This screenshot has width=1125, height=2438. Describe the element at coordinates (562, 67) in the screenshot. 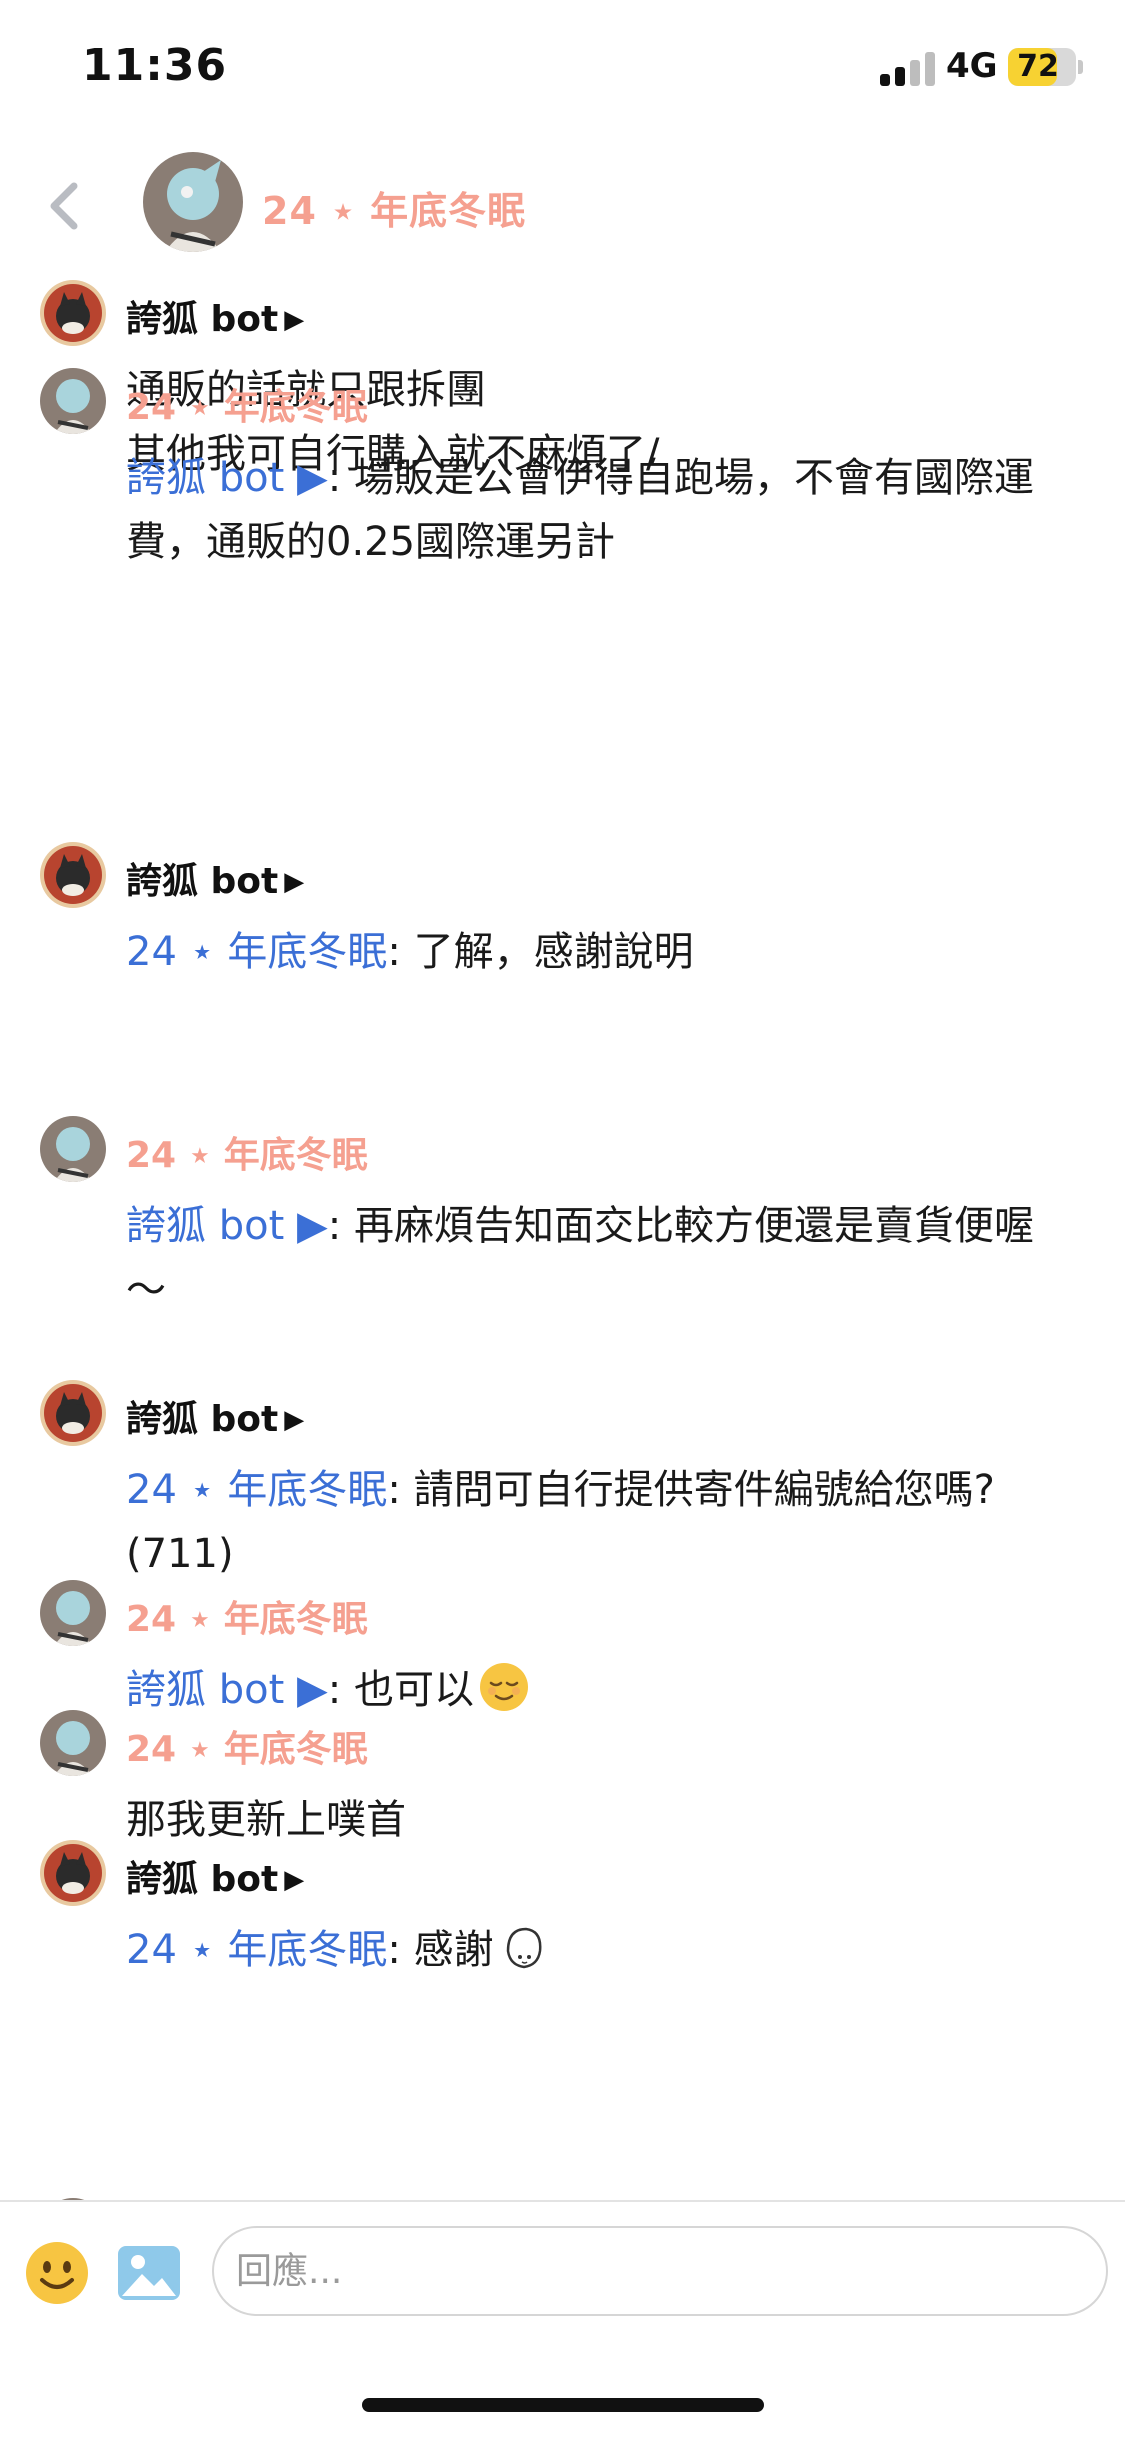

I see `status-bar: 11:36 4G 72` at that location.